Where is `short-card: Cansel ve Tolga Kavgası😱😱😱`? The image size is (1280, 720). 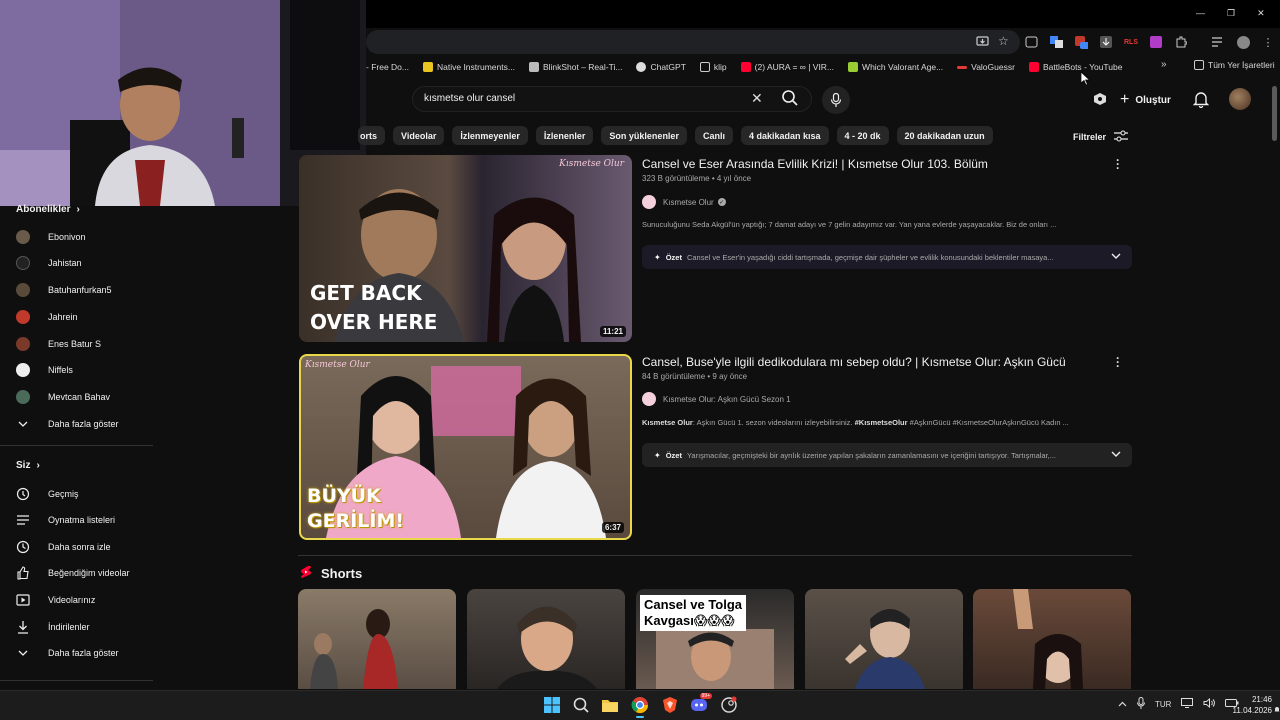 short-card: Cansel ve Tolga Kavgası😱😱😱 is located at coordinates (715, 639).